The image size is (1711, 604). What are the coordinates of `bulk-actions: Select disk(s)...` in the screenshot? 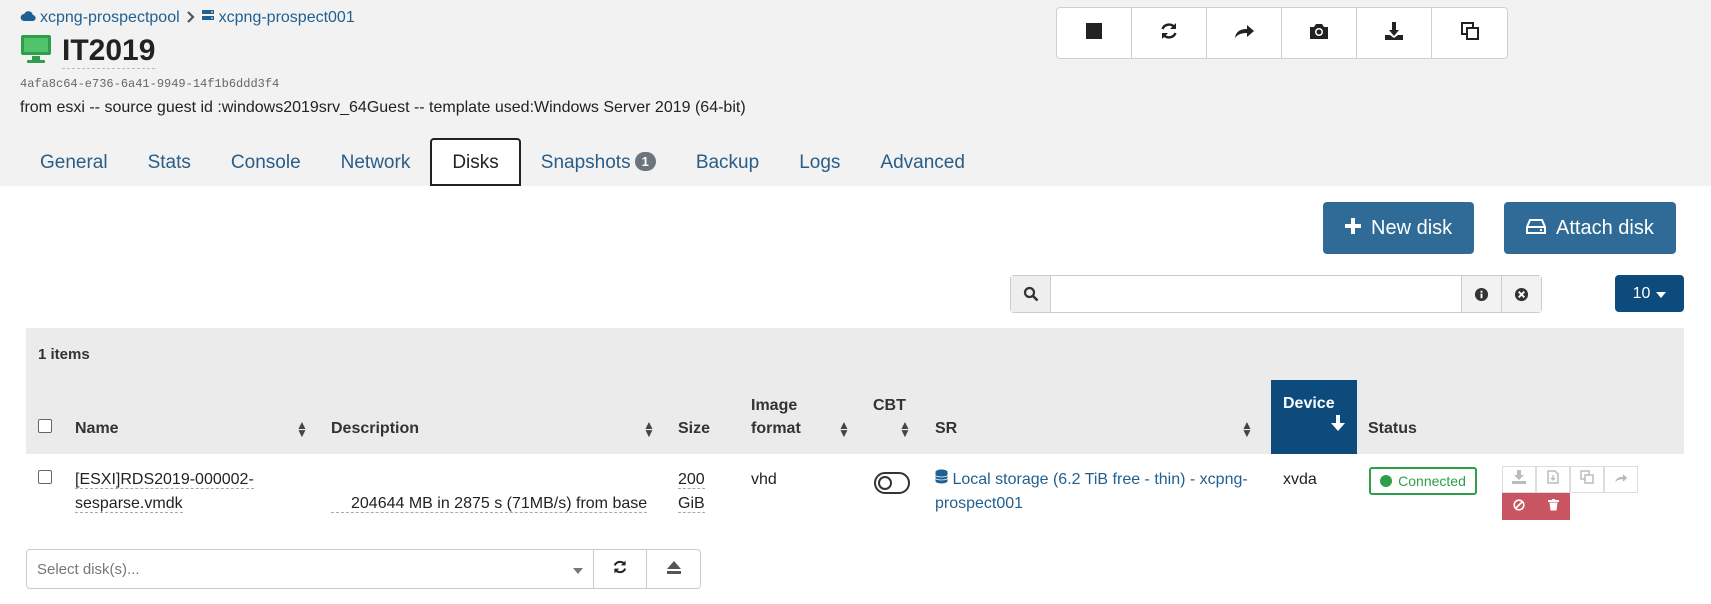 It's located at (363, 569).